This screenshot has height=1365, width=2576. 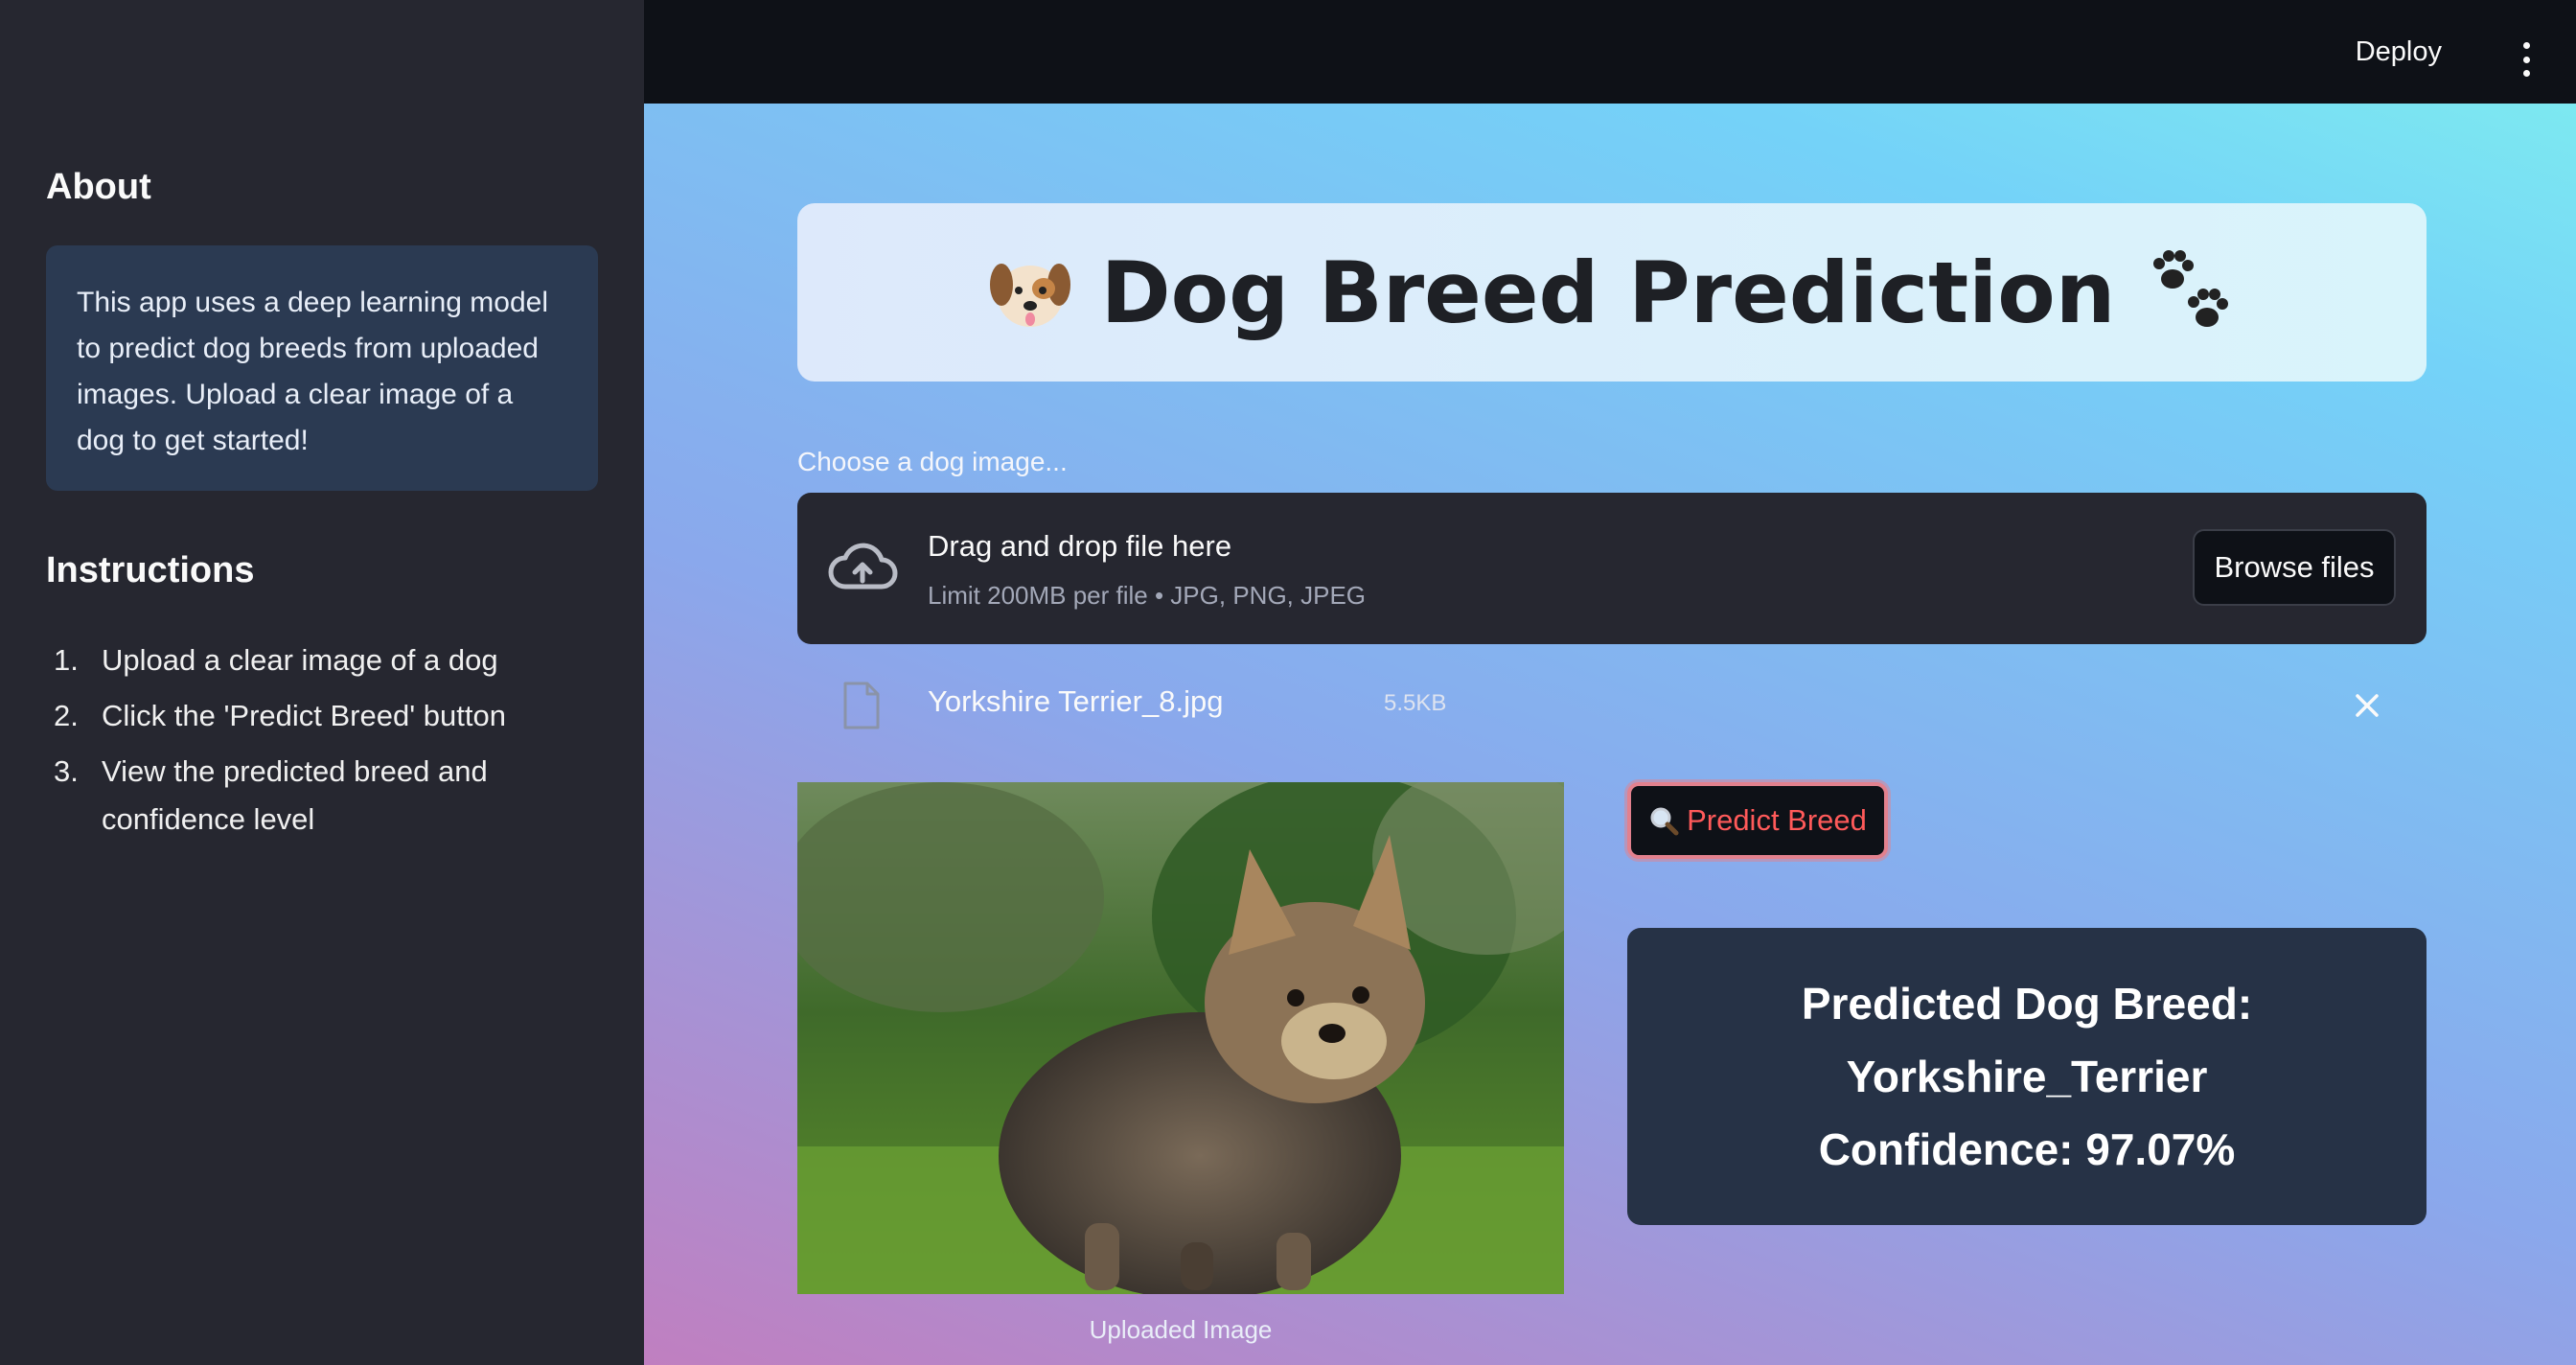 I want to click on instruction-text: Click the 'Predict Breed' button, so click(x=304, y=716).